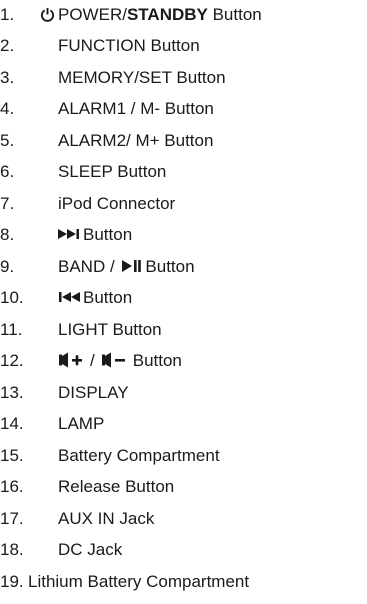  What do you see at coordinates (11, 329) in the screenshot?
I see `item-number: 11.` at bounding box center [11, 329].